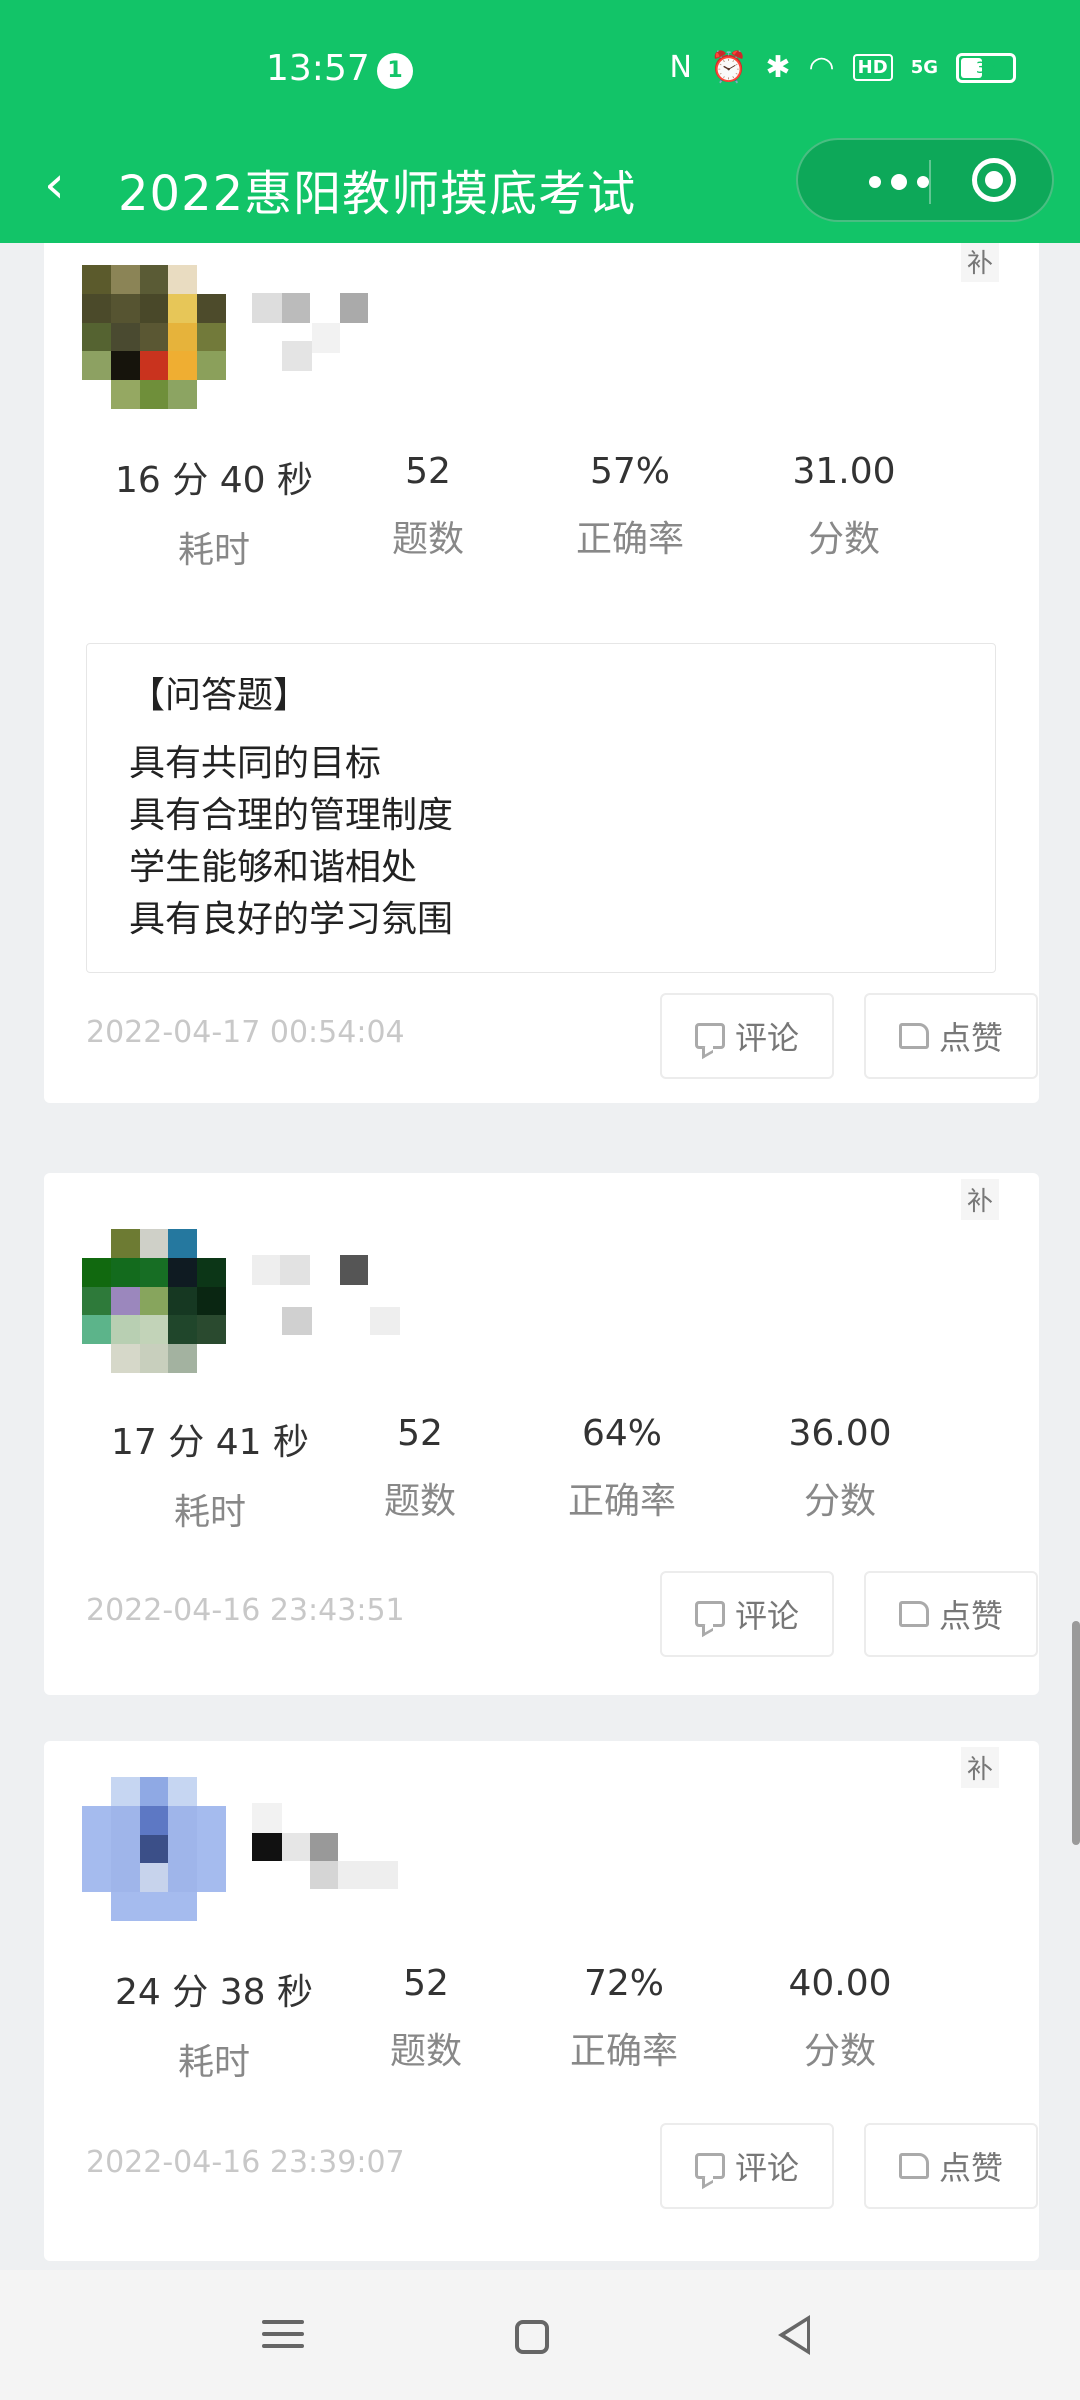  Describe the element at coordinates (728, 67) in the screenshot. I see `alarm-icon: ⏰` at that location.